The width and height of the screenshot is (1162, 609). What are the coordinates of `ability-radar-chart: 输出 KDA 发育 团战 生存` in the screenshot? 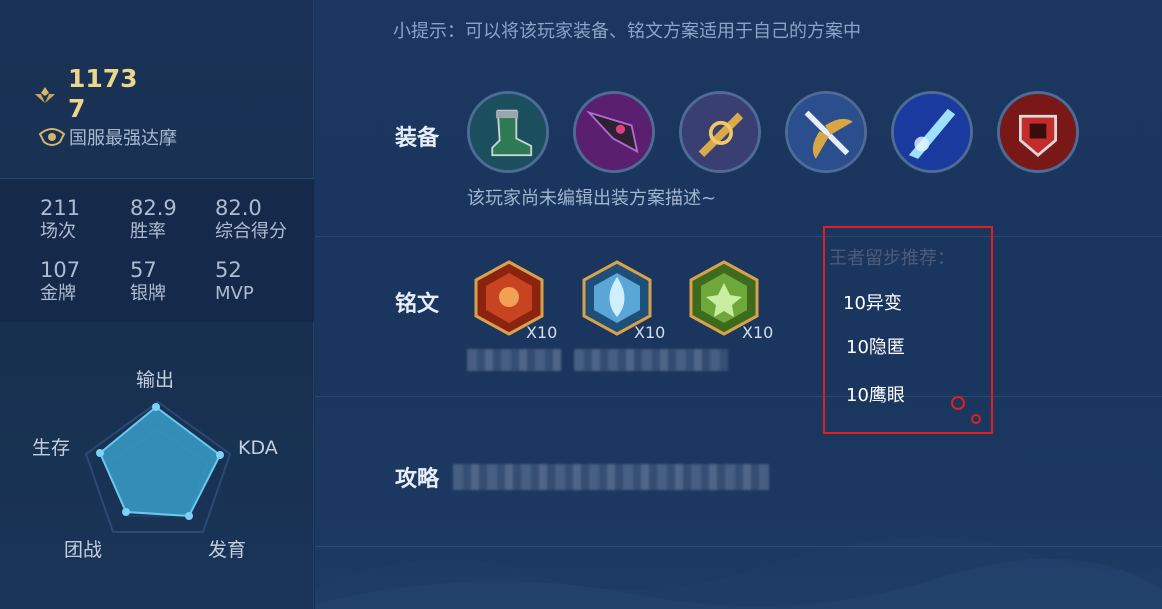 It's located at (155, 465).